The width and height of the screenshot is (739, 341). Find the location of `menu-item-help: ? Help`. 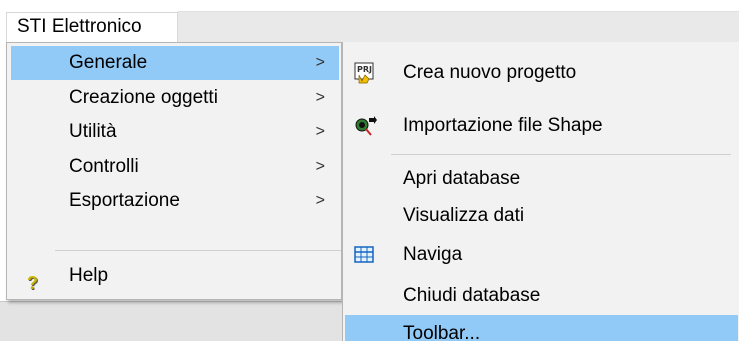

menu-item-help: ? Help is located at coordinates (175, 276).